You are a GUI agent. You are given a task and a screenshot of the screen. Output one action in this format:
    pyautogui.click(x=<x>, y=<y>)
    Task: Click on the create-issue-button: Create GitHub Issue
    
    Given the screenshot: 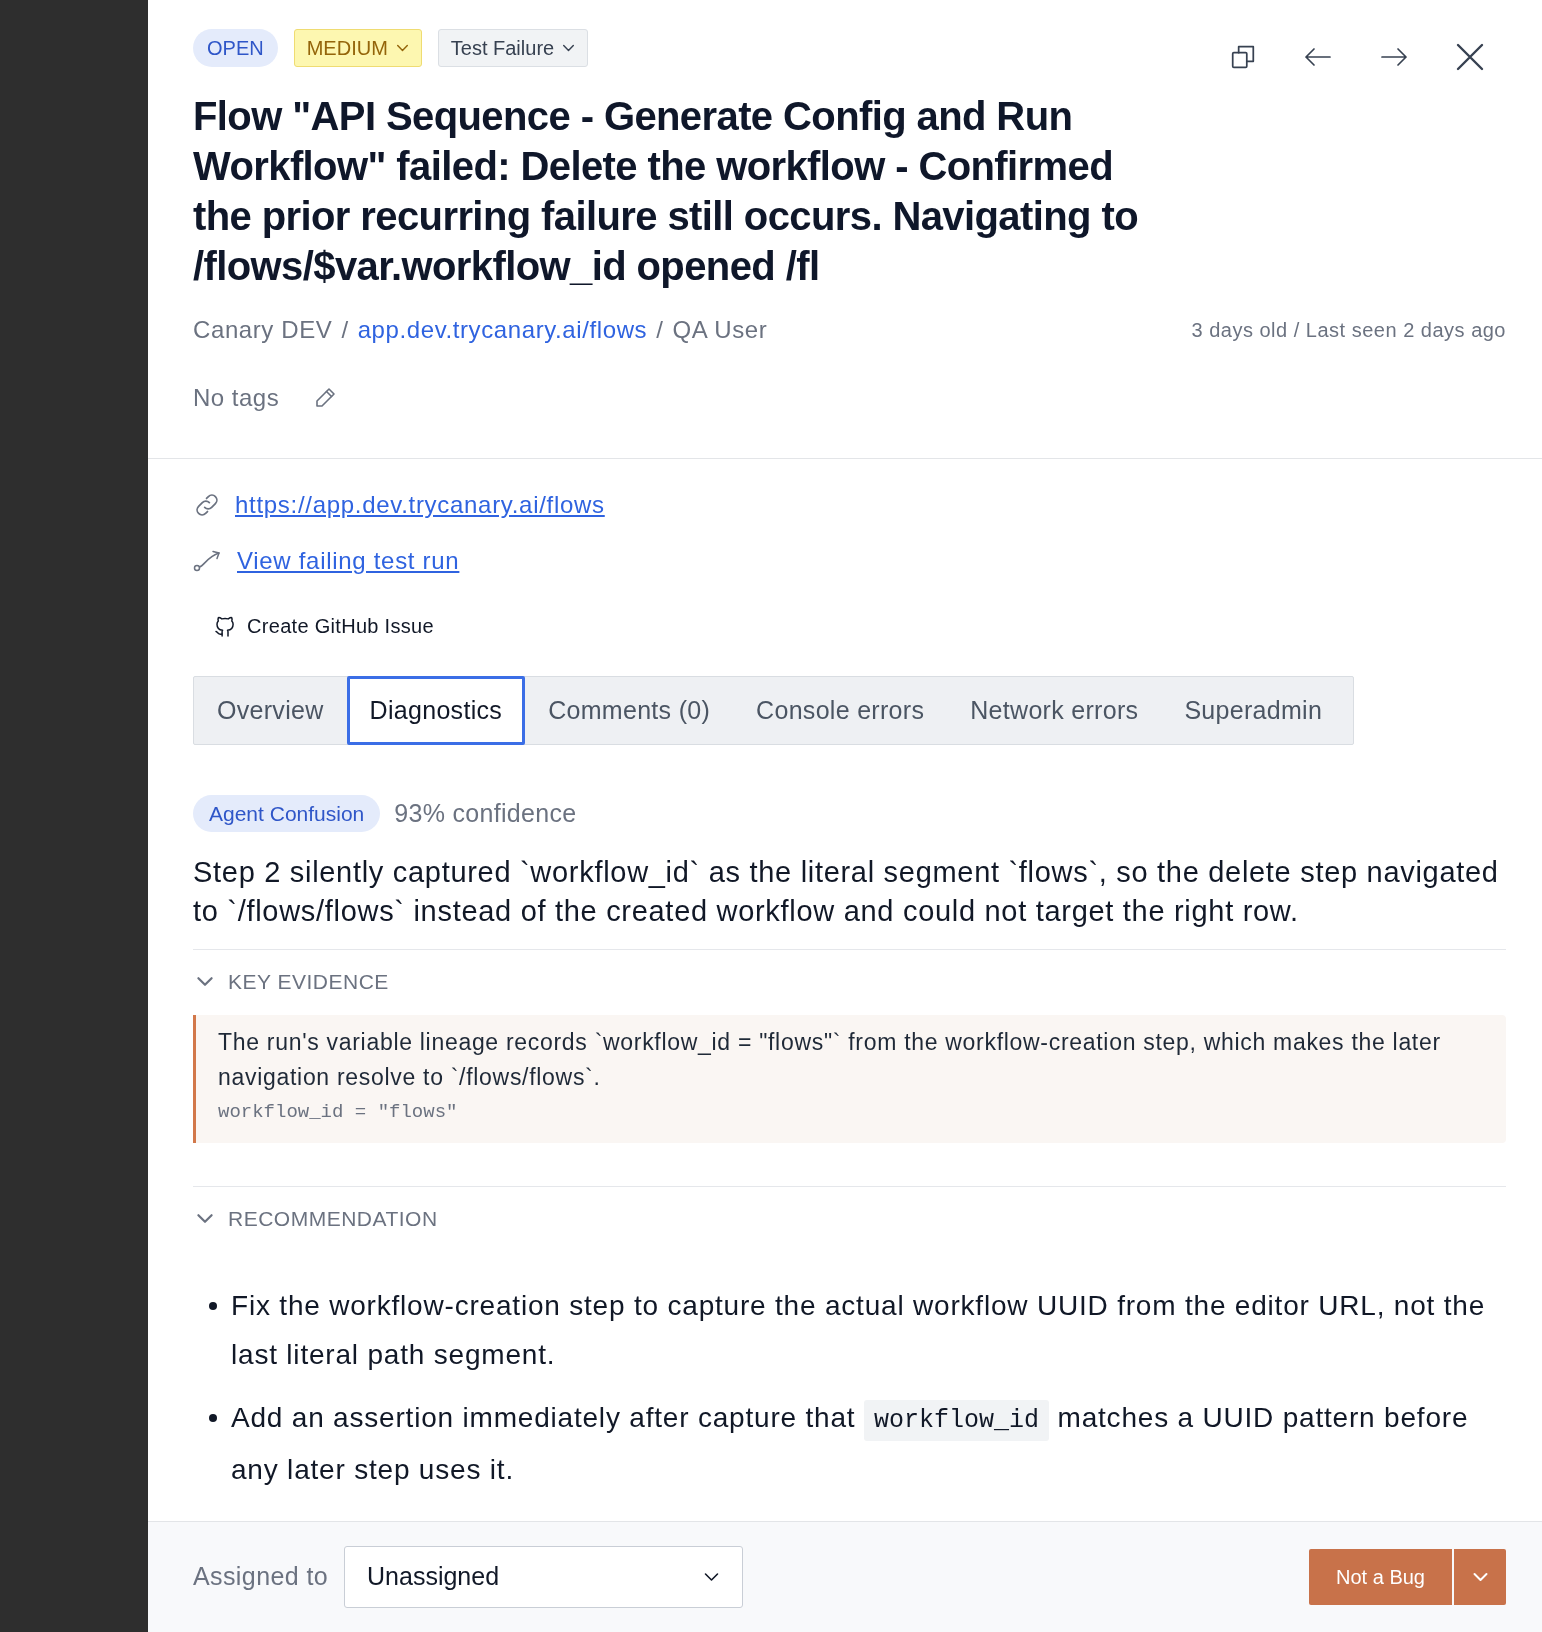 What is the action you would take?
    pyautogui.click(x=313, y=626)
    